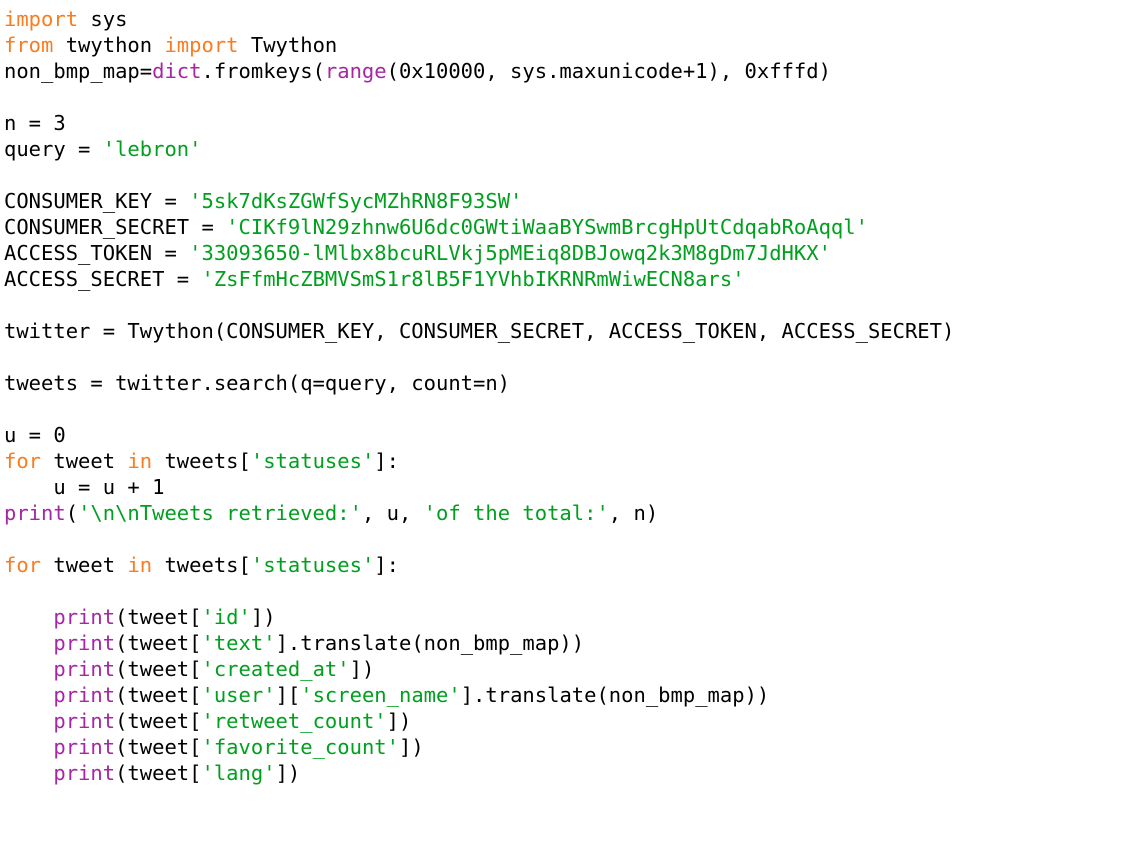  I want to click on code-token-kw: from, so click(29, 45).